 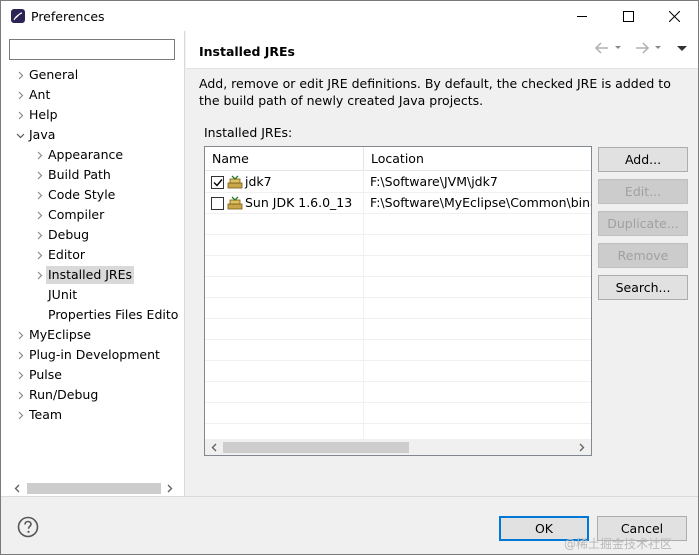 I want to click on dialog-button-bar: OK Cancel @稀土掘金技术社区, so click(x=349, y=525).